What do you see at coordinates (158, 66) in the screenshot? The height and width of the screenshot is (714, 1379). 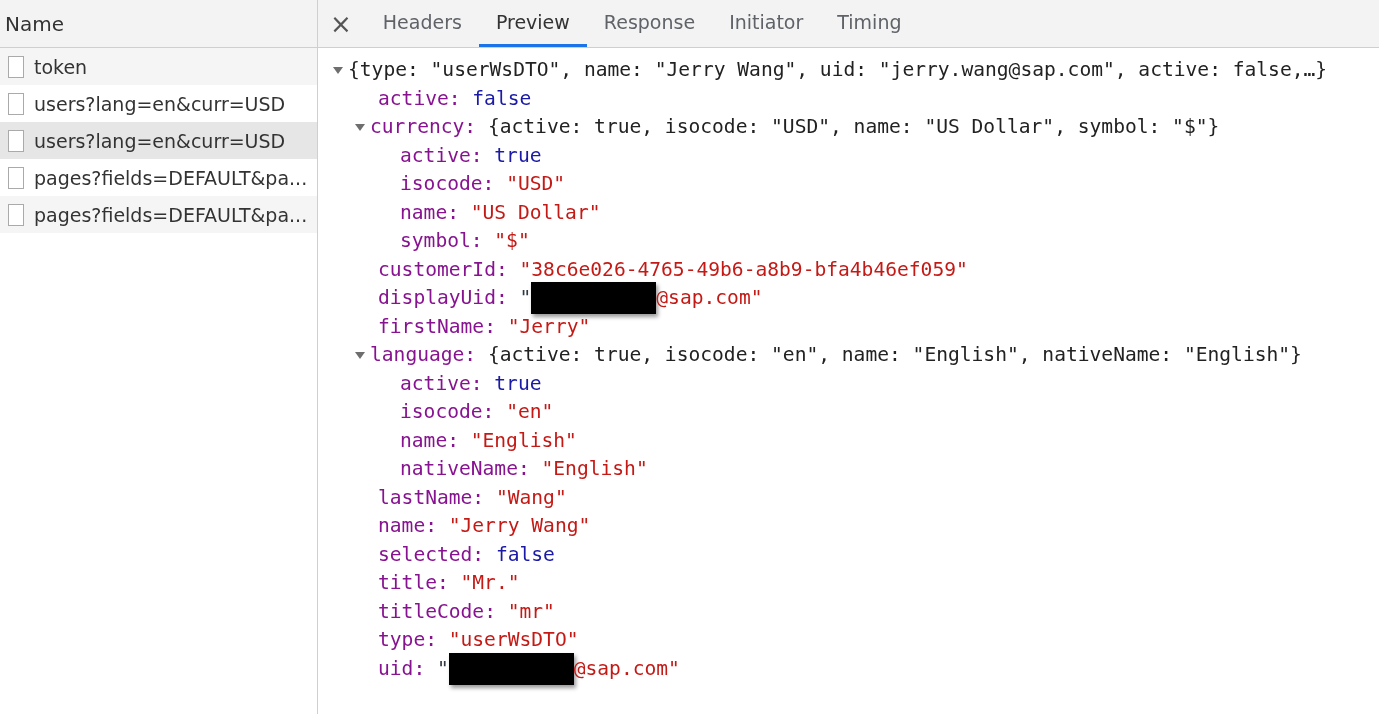 I see `request-row: token` at bounding box center [158, 66].